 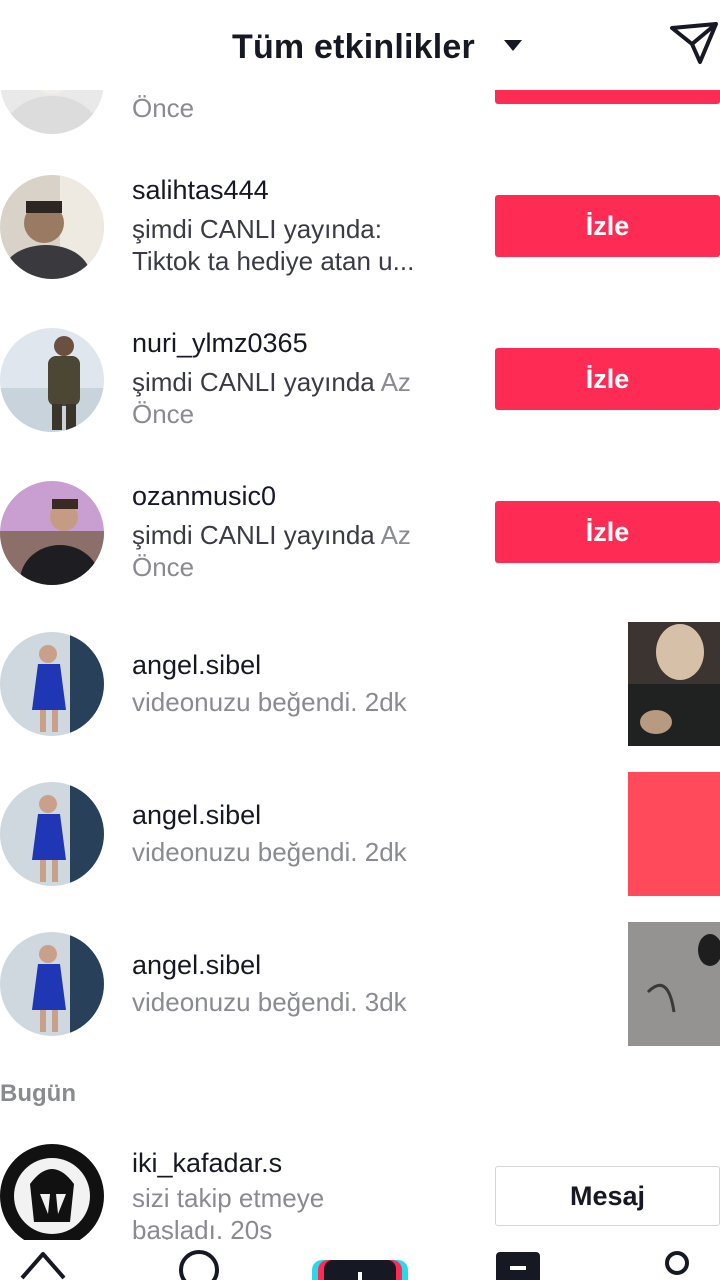 What do you see at coordinates (353, 47) in the screenshot?
I see `activity-filter-title: Tüm etkinlikler` at bounding box center [353, 47].